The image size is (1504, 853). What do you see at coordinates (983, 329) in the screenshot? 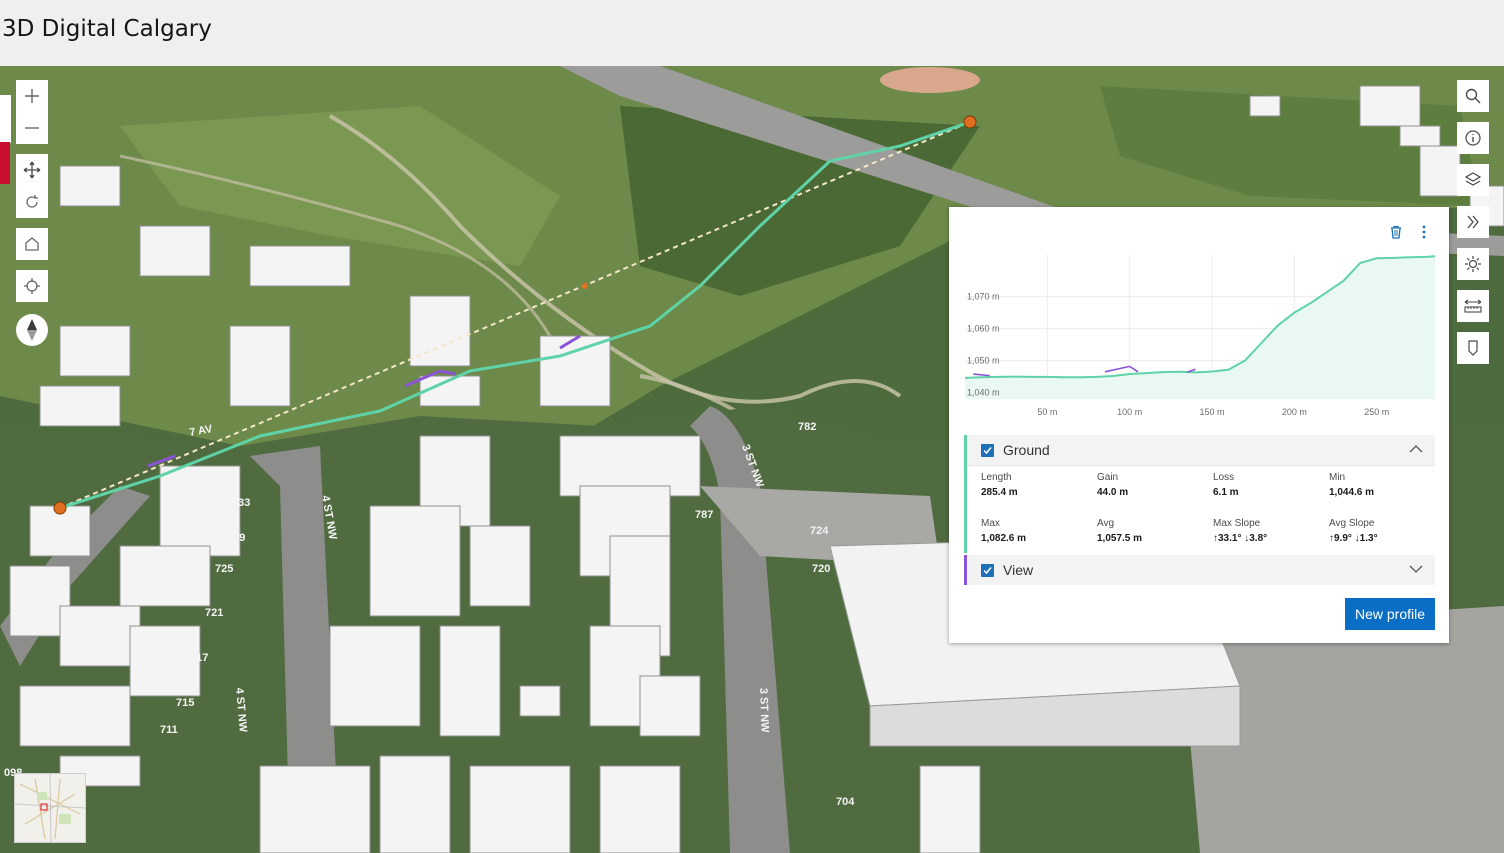
I see `y-tick-label: 1,060 m` at bounding box center [983, 329].